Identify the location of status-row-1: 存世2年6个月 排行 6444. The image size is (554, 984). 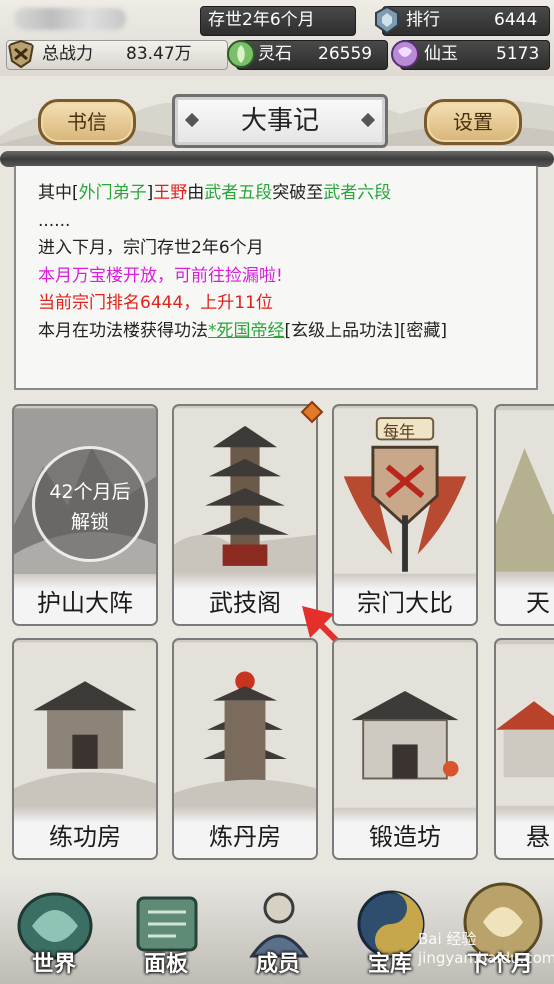
(277, 20).